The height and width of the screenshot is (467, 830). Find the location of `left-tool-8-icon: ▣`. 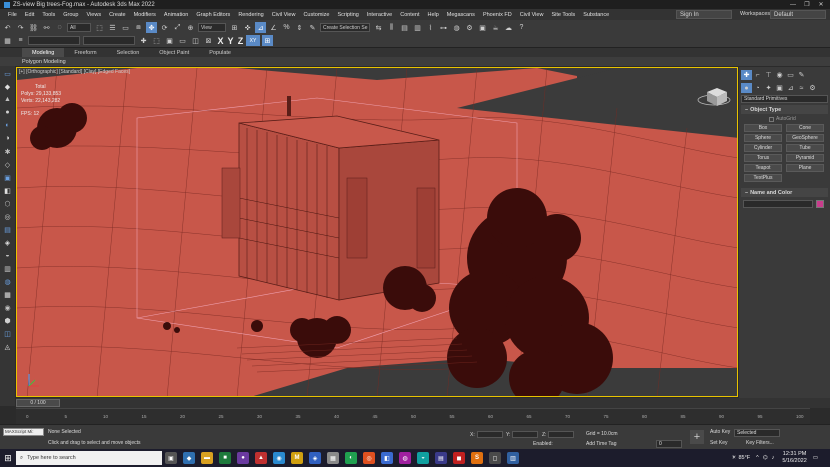

left-tool-8-icon: ▣ is located at coordinates (7, 177).